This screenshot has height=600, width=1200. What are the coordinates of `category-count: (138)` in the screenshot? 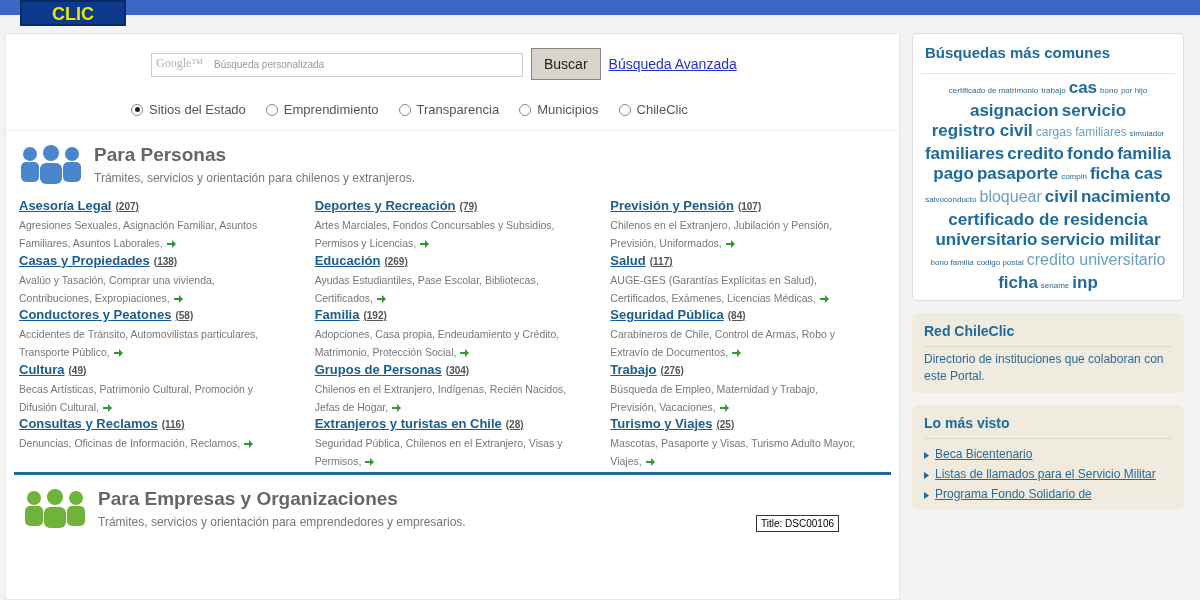 It's located at (165, 261).